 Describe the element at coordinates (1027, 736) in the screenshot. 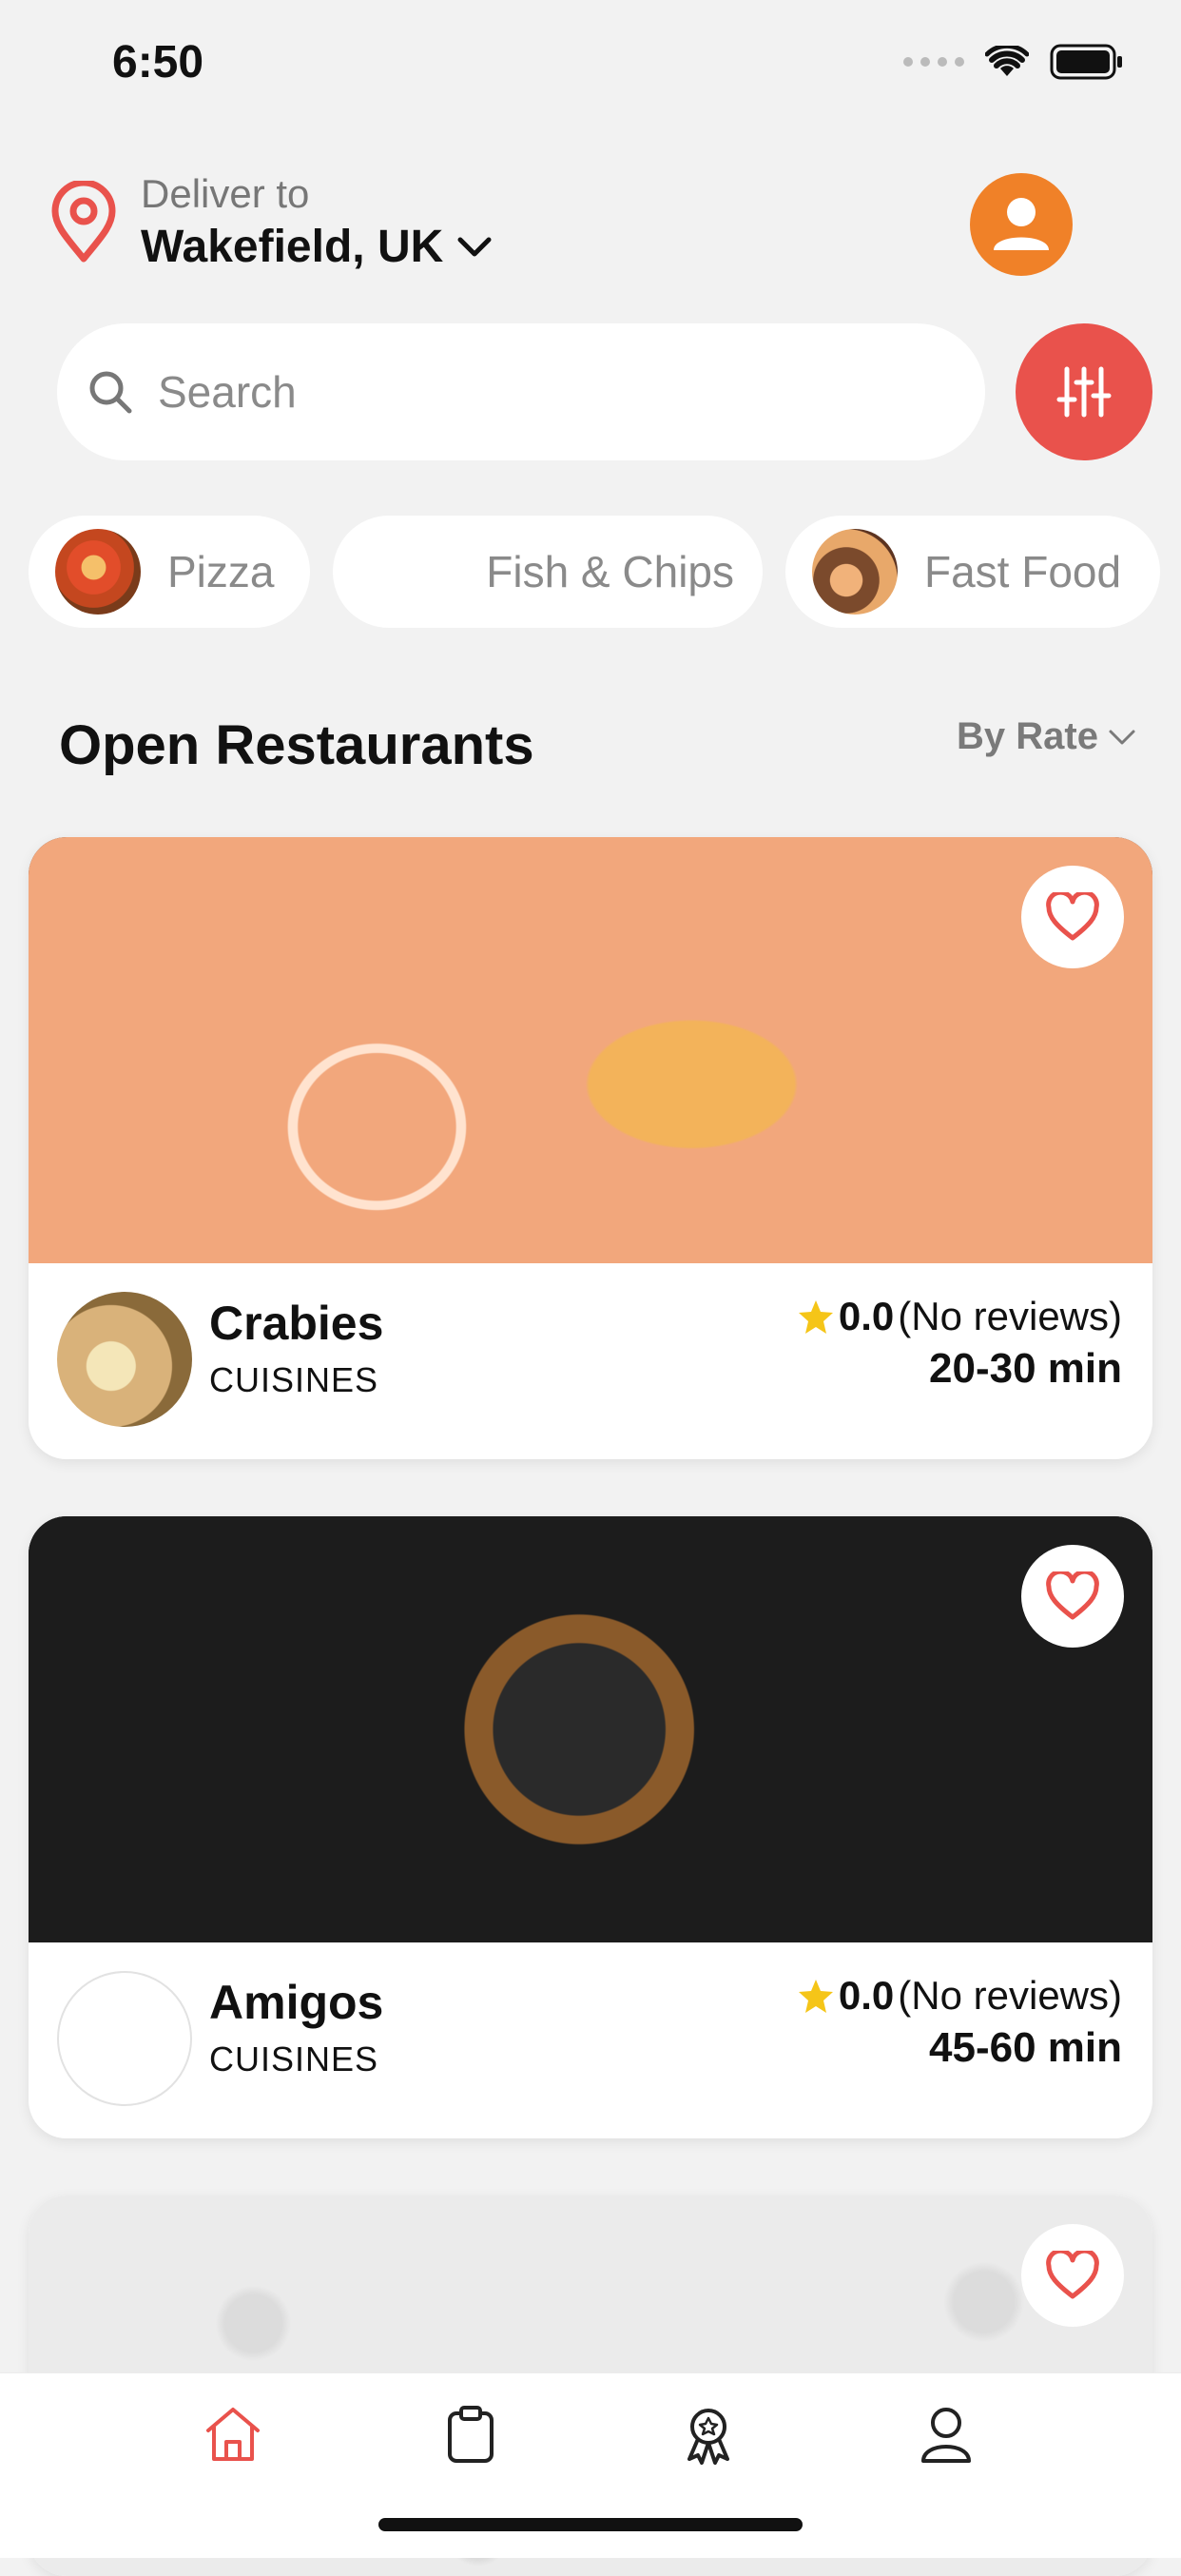

I see `sort-label: By Rate` at that location.